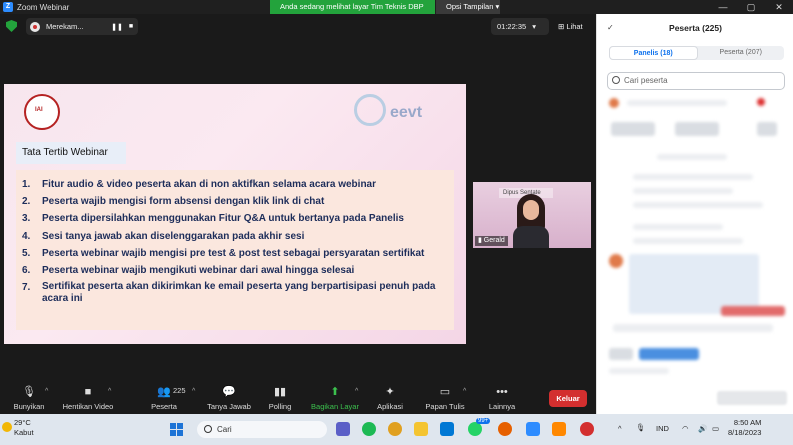 The width and height of the screenshot is (793, 445). Describe the element at coordinates (475, 429) in the screenshot. I see `whatsapp-icon` at that location.